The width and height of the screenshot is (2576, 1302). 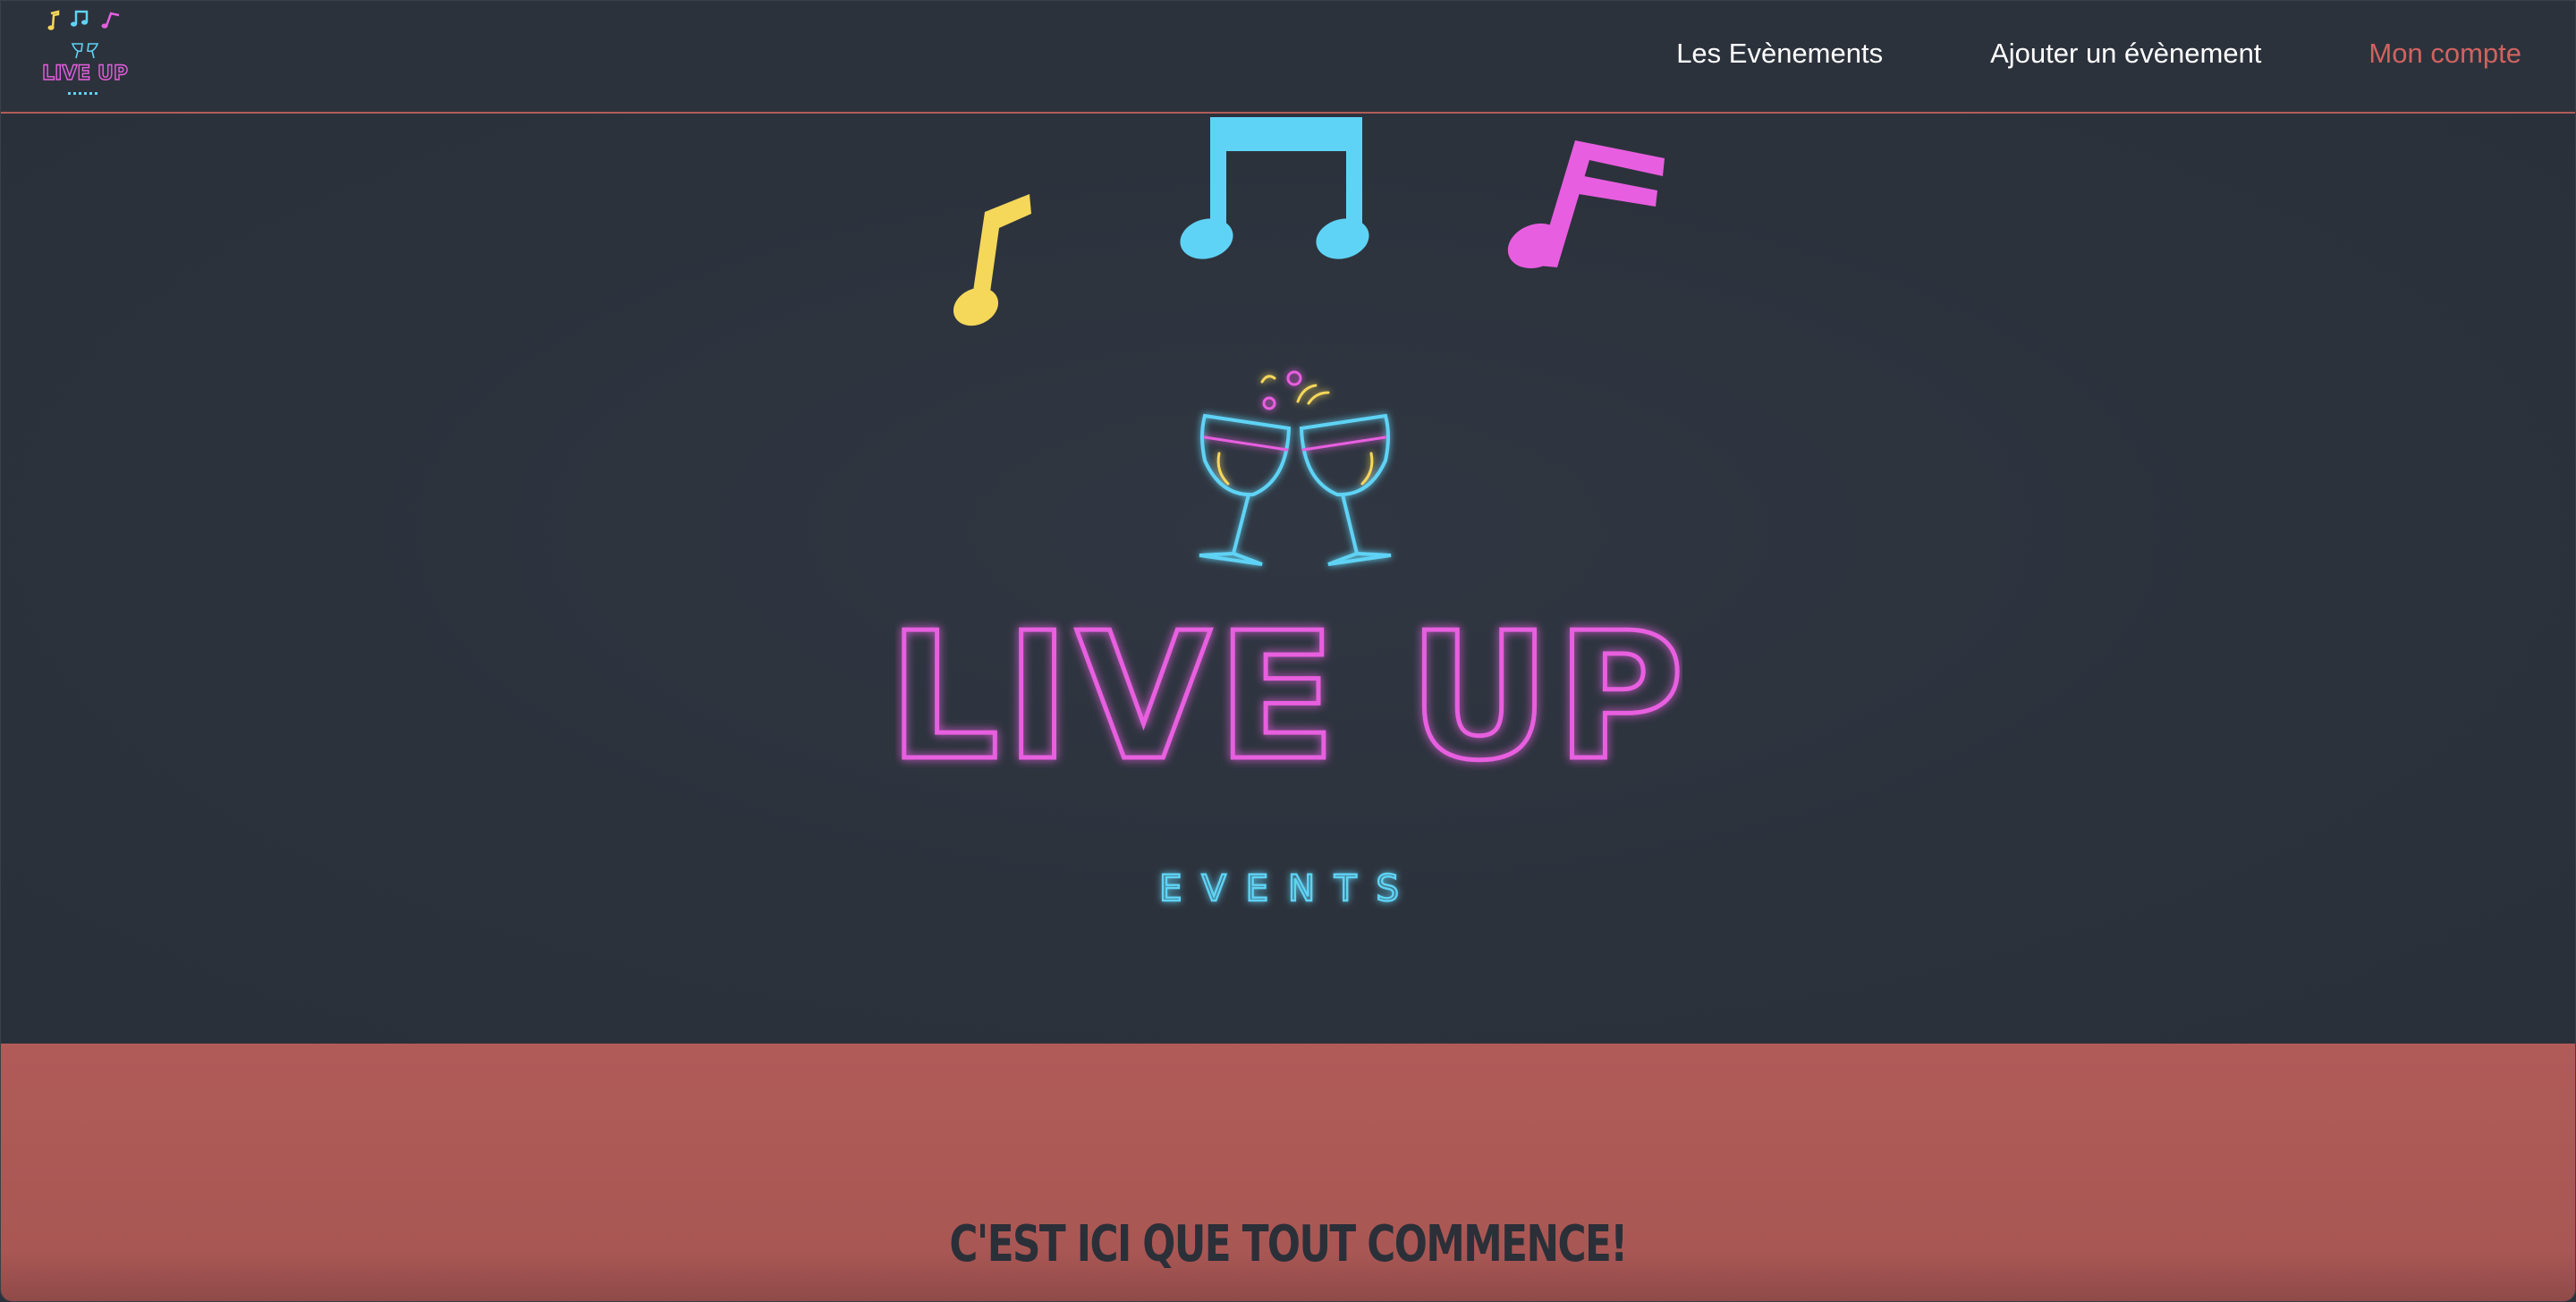 What do you see at coordinates (992, 260) in the screenshot?
I see `yellow-music-note-icon` at bounding box center [992, 260].